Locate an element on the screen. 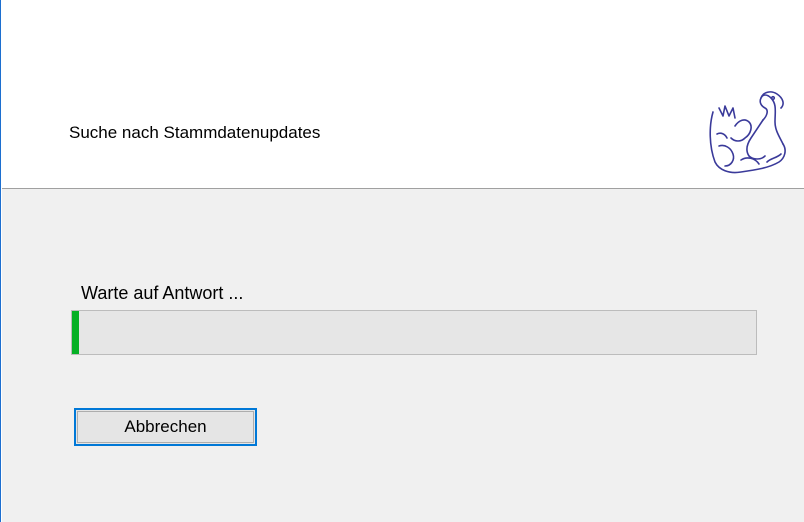  progress-bar-fill is located at coordinates (75, 332).